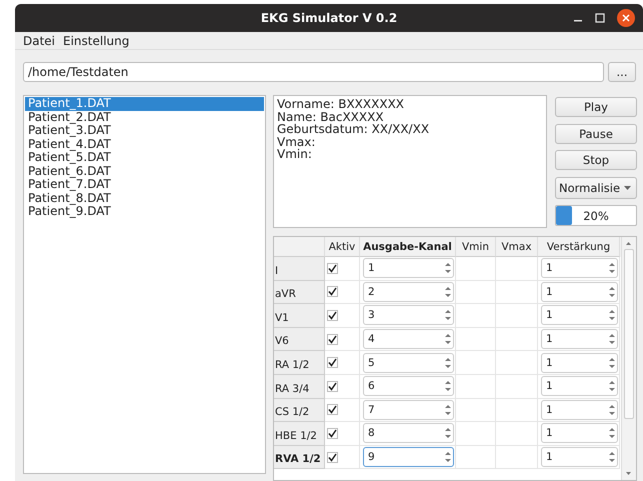 Image resolution: width=643 pixels, height=481 pixels. Describe the element at coordinates (299, 434) in the screenshot. I see `row-header: HBE 1/2` at that location.